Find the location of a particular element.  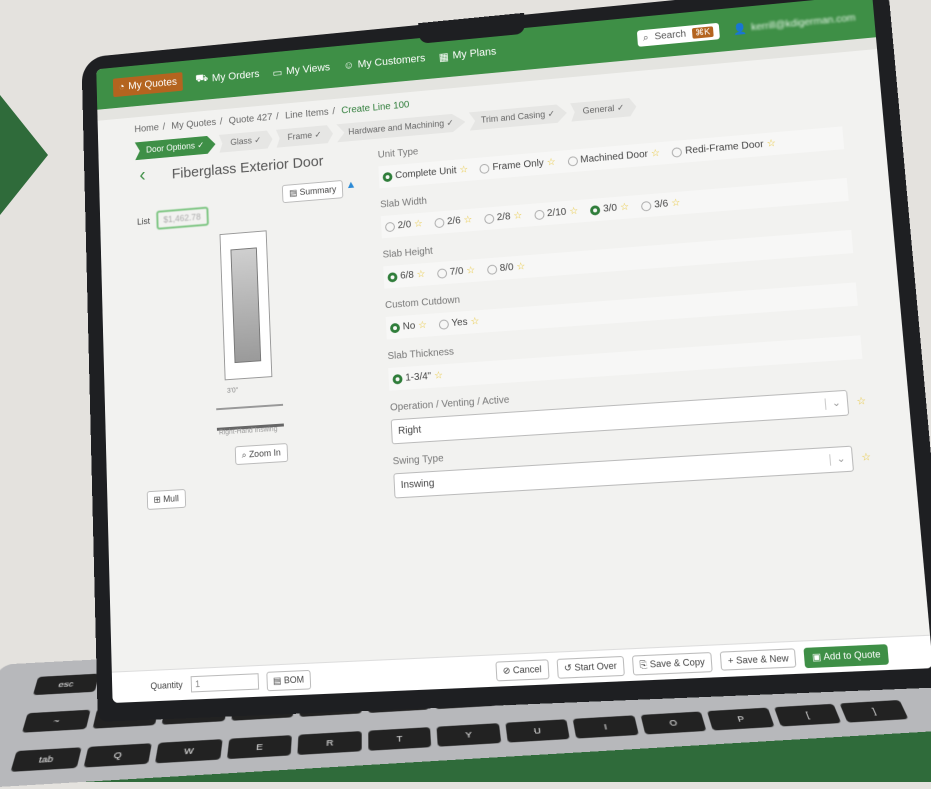

keyboard-key: Y is located at coordinates (469, 735).